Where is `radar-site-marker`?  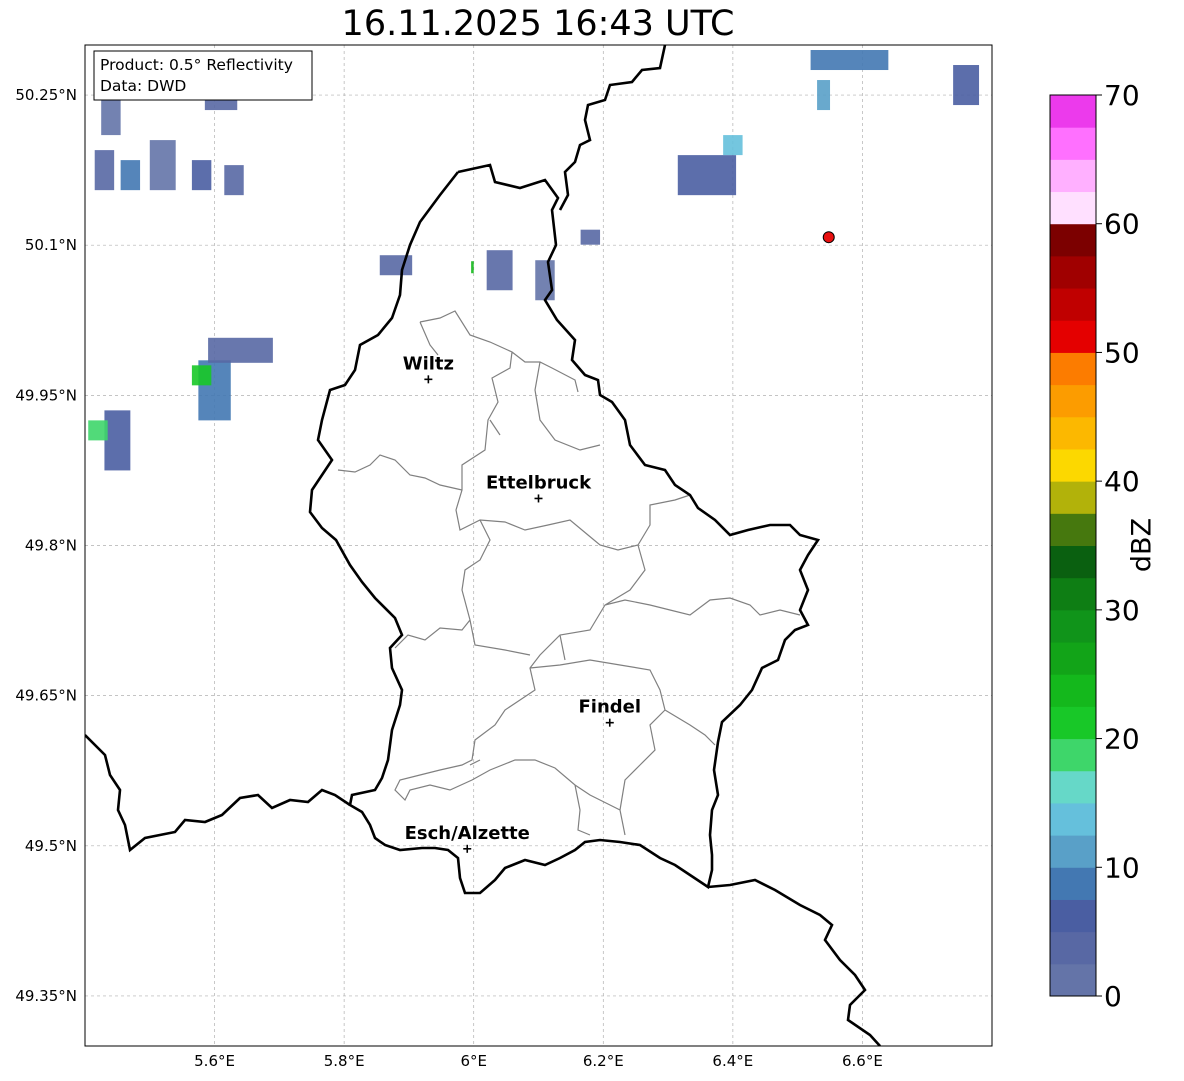 radar-site-marker is located at coordinates (828, 237).